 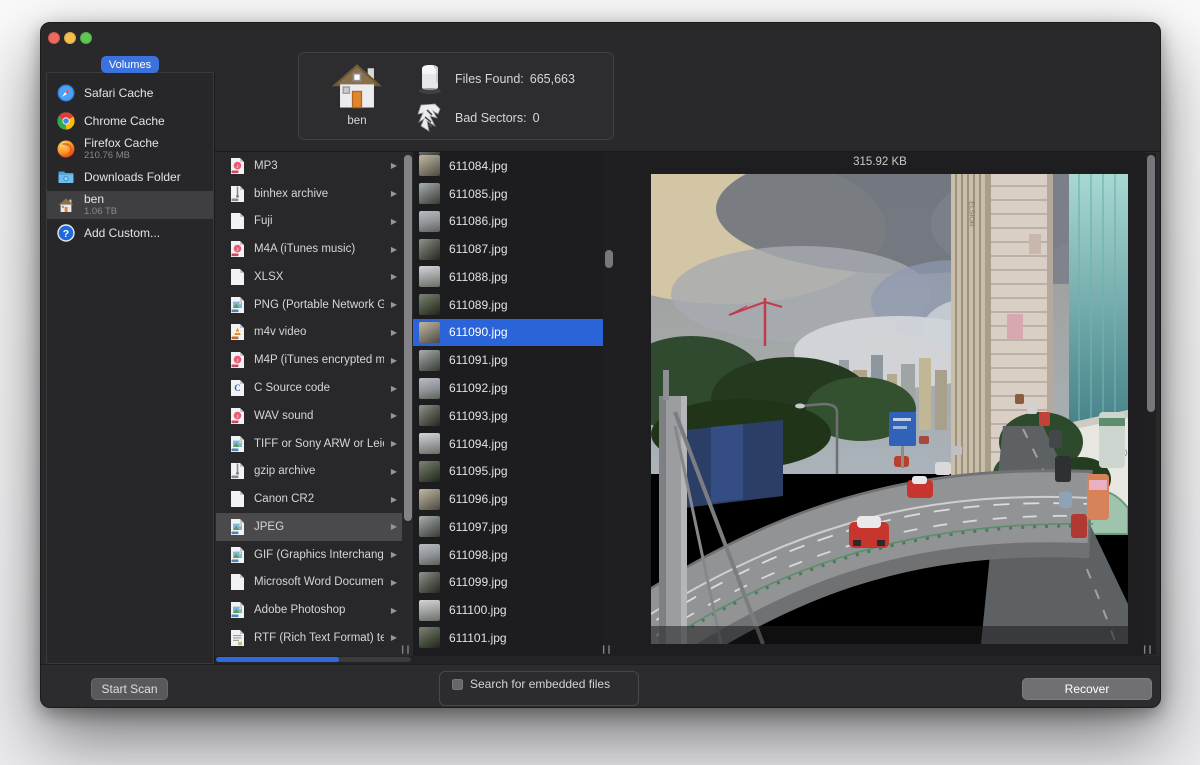 I want to click on file-type-row-mp3: ♪ MP3 ▶, so click(x=309, y=166).